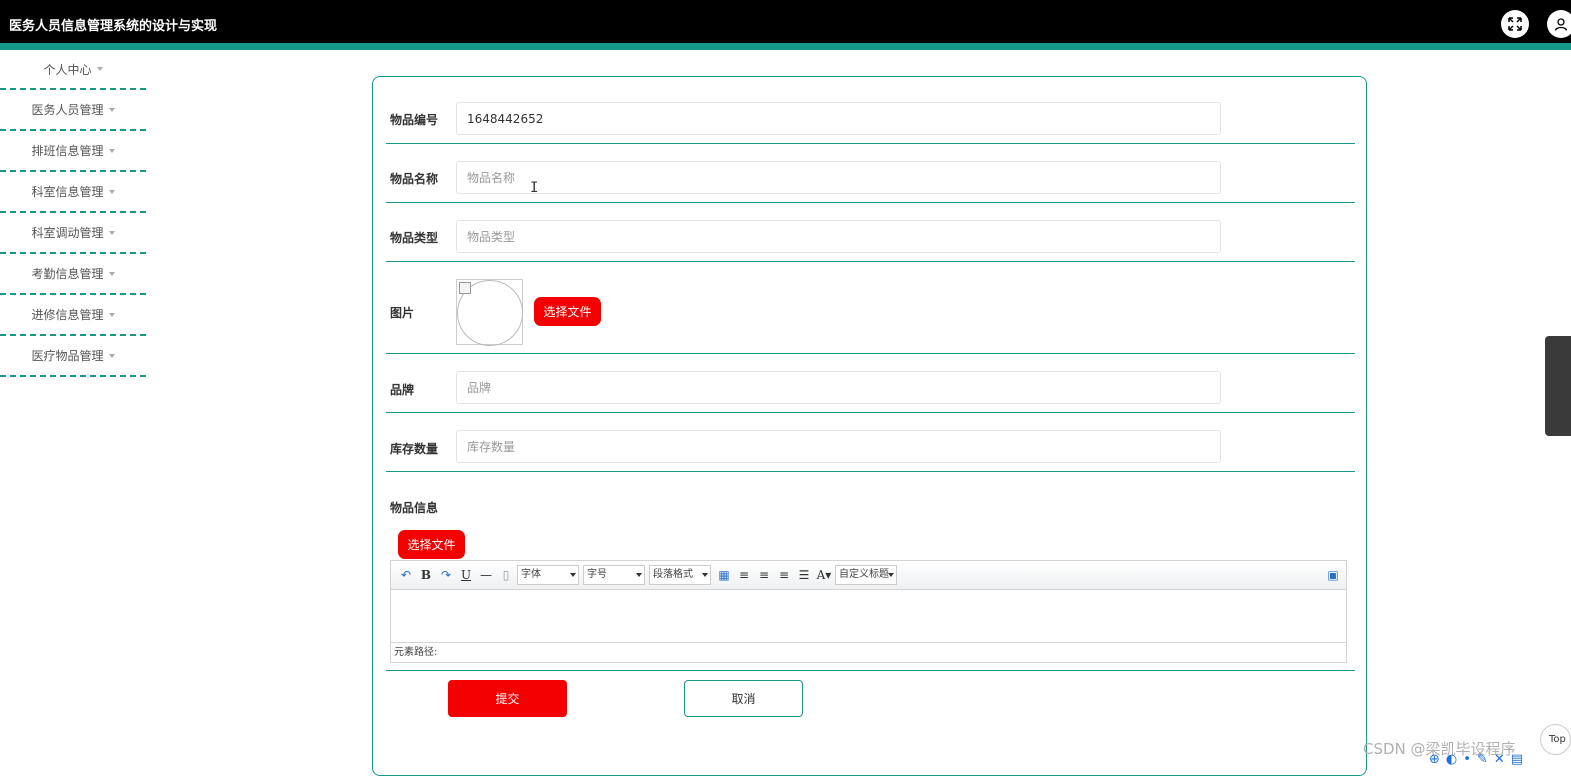 The width and height of the screenshot is (1571, 776). What do you see at coordinates (1558, 386) in the screenshot?
I see `side-drawer-tab` at bounding box center [1558, 386].